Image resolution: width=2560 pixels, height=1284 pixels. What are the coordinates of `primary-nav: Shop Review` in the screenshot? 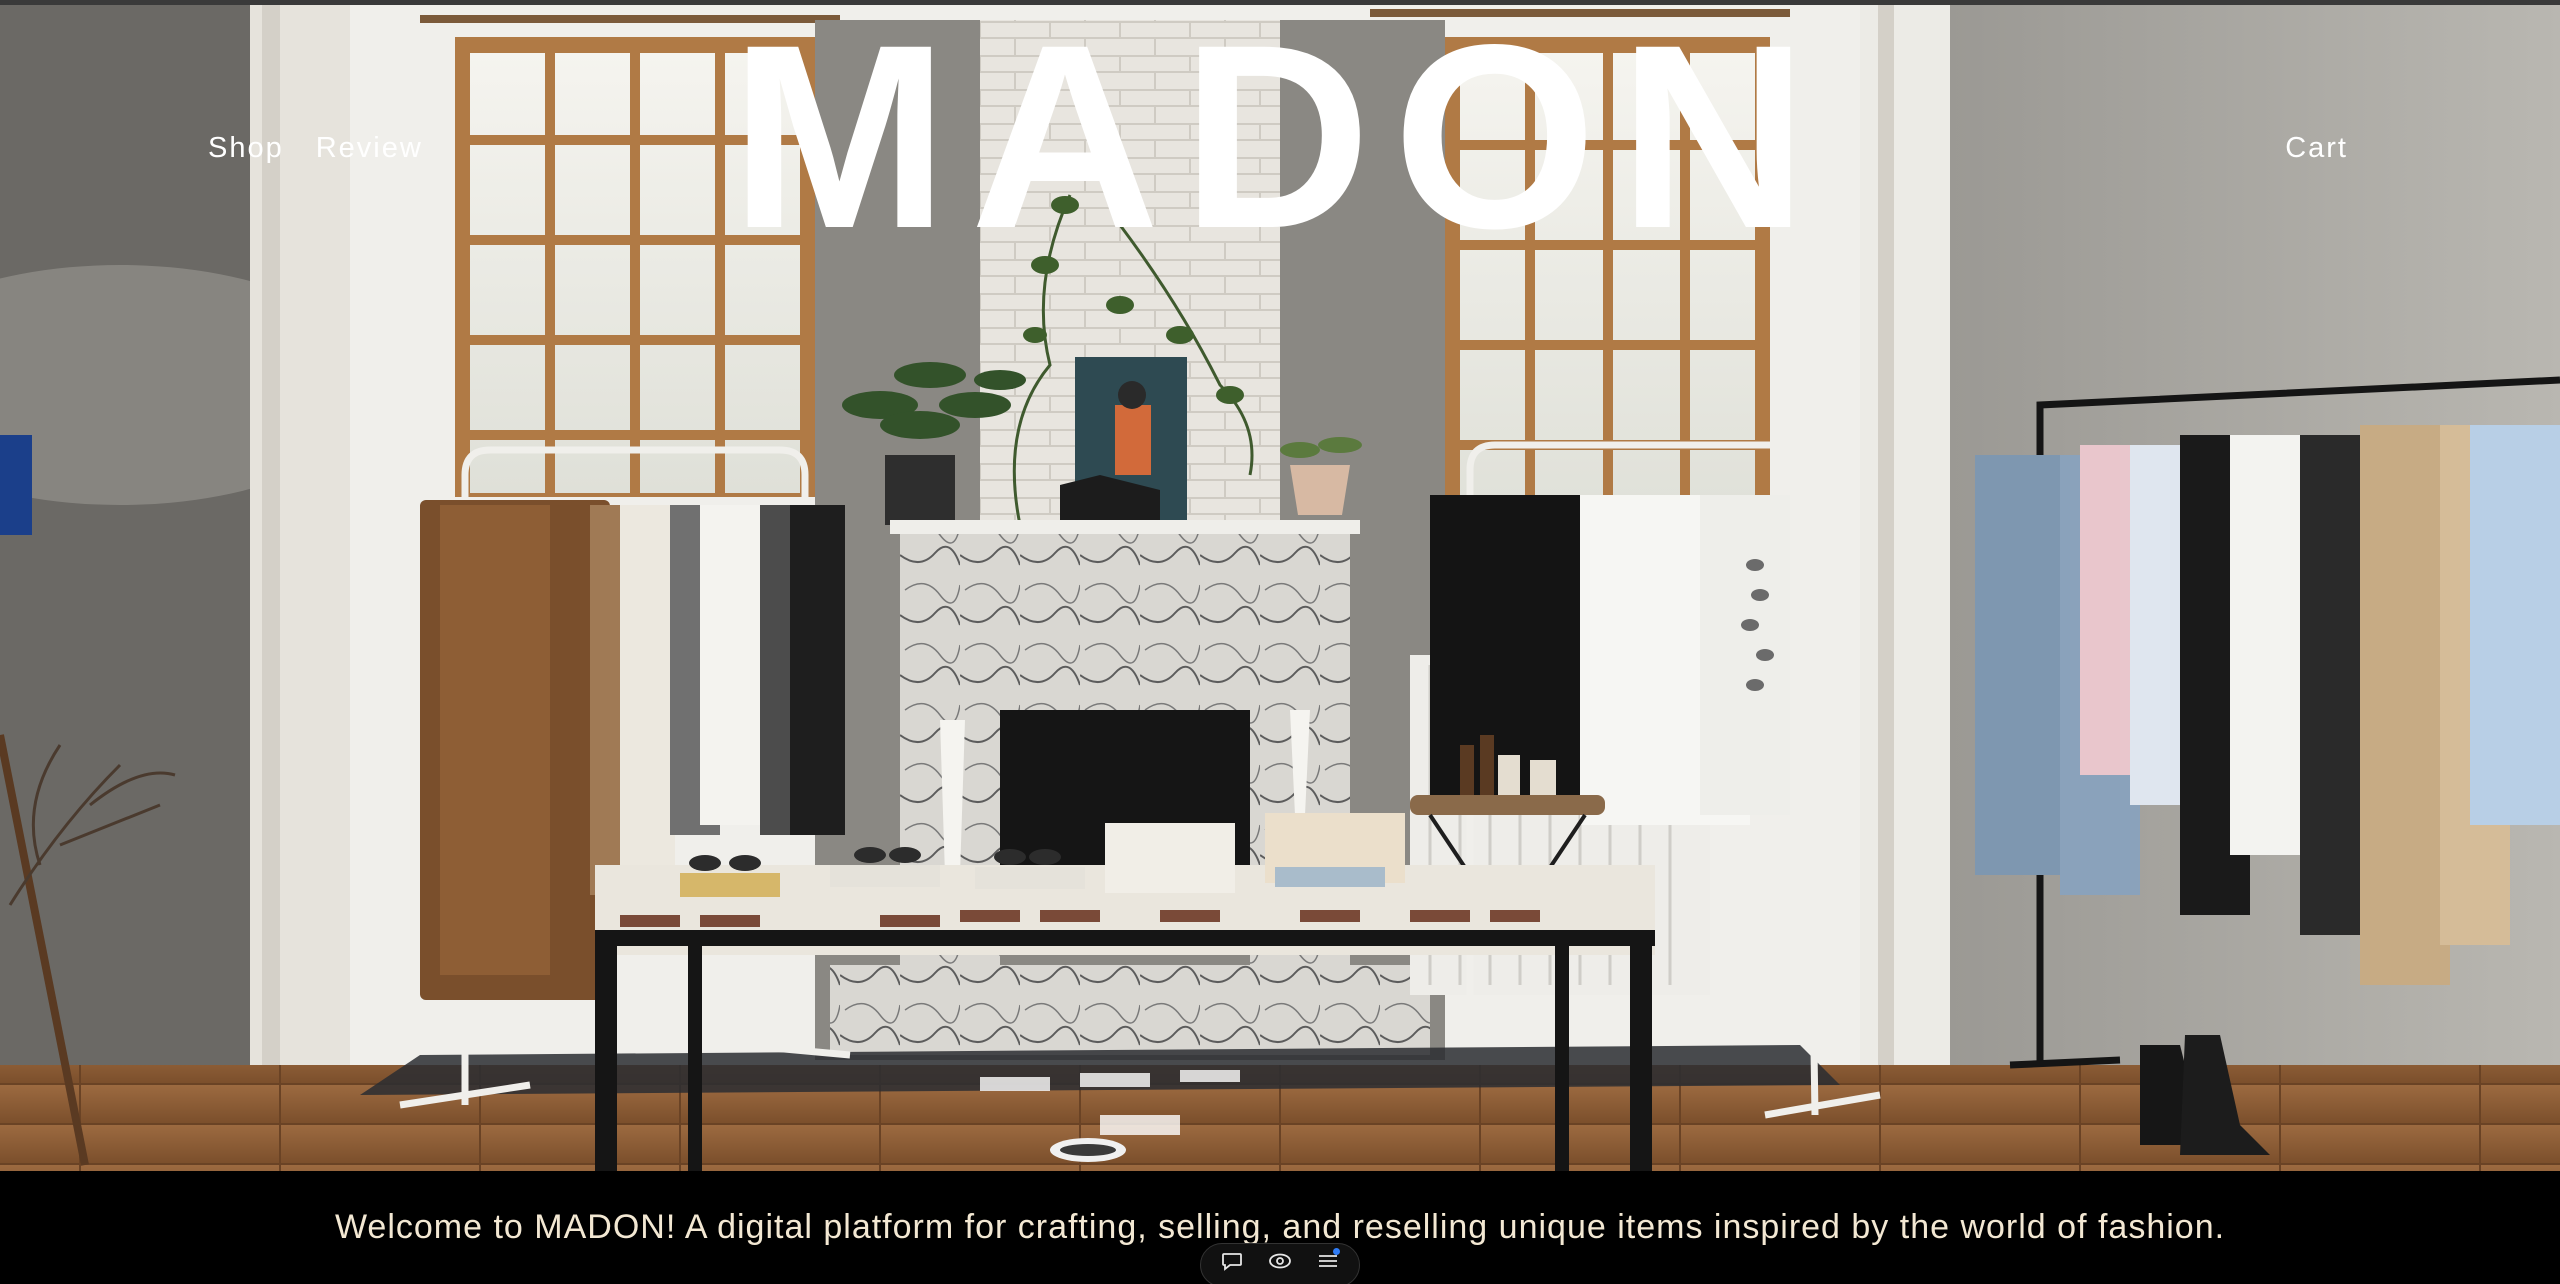 It's located at (315, 148).